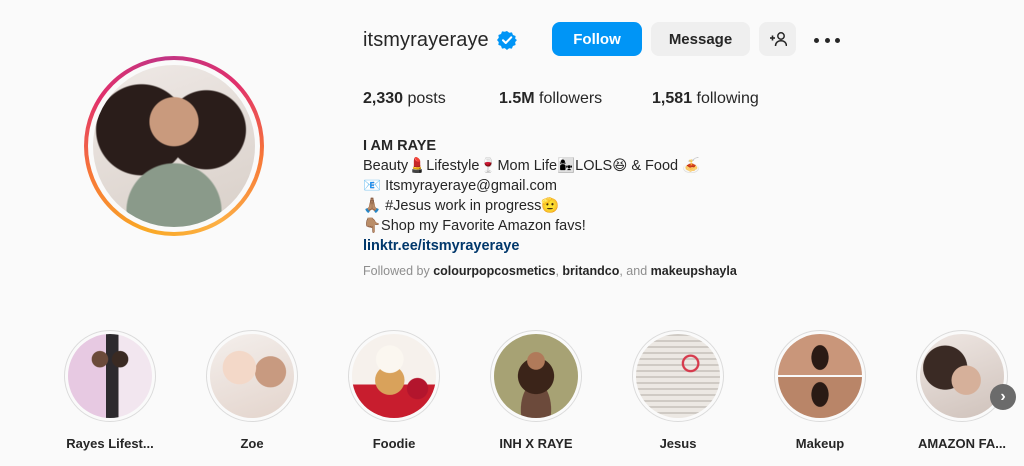  I want to click on following-label: following, so click(727, 98).